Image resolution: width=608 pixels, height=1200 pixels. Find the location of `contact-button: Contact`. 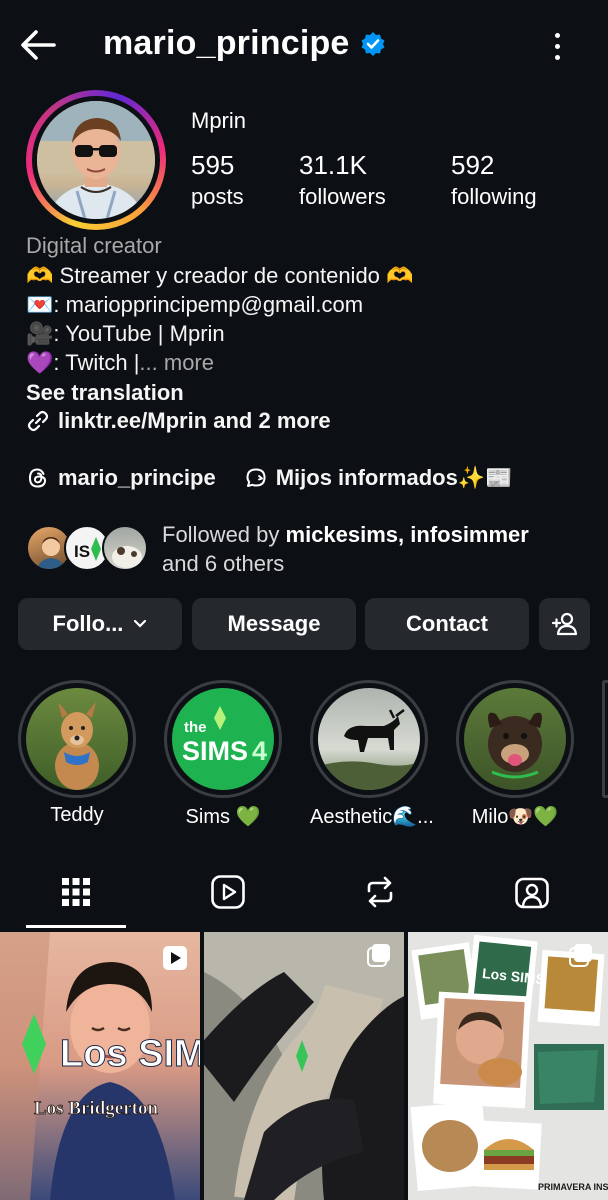

contact-button: Contact is located at coordinates (447, 624).